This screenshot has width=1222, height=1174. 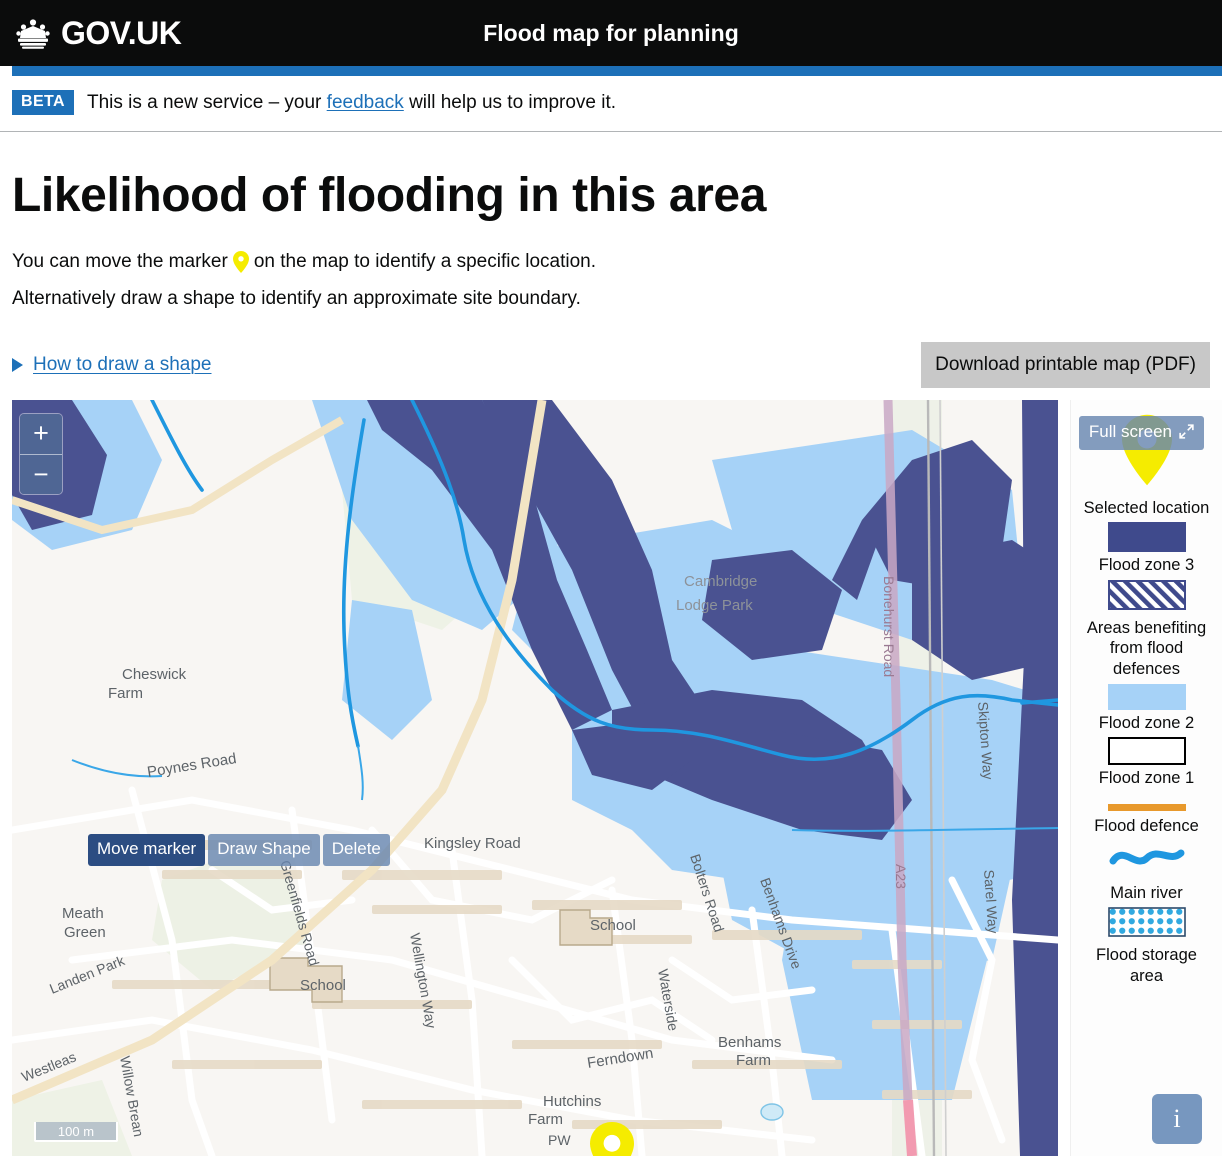 What do you see at coordinates (1146, 857) in the screenshot?
I see `main-river-swatch` at bounding box center [1146, 857].